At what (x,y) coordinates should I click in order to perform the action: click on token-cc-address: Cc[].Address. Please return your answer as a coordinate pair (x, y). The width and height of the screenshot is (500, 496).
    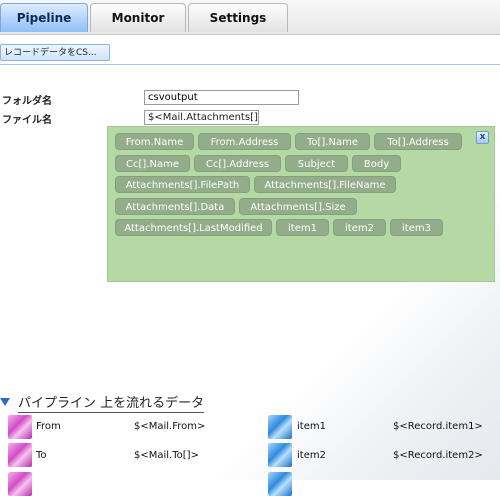
    Looking at the image, I should click on (237, 163).